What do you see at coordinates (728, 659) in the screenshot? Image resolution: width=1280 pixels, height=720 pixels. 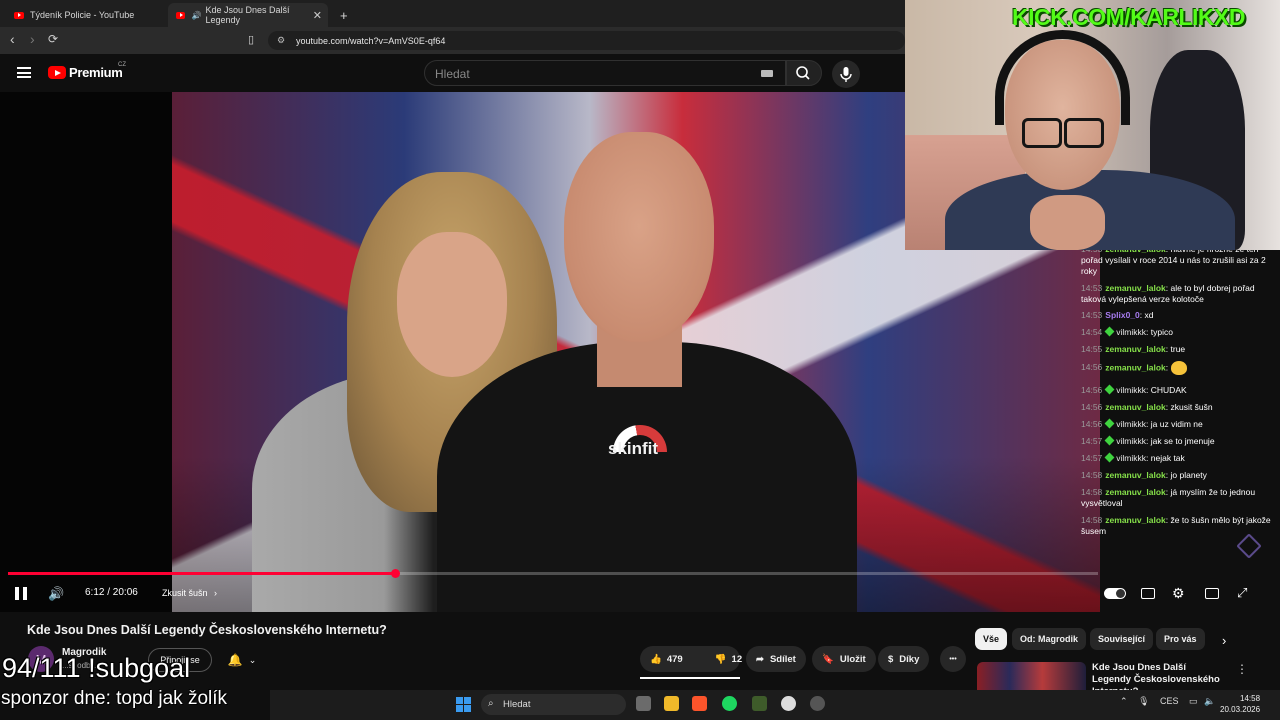 I see `dislike-button: 👎 12` at bounding box center [728, 659].